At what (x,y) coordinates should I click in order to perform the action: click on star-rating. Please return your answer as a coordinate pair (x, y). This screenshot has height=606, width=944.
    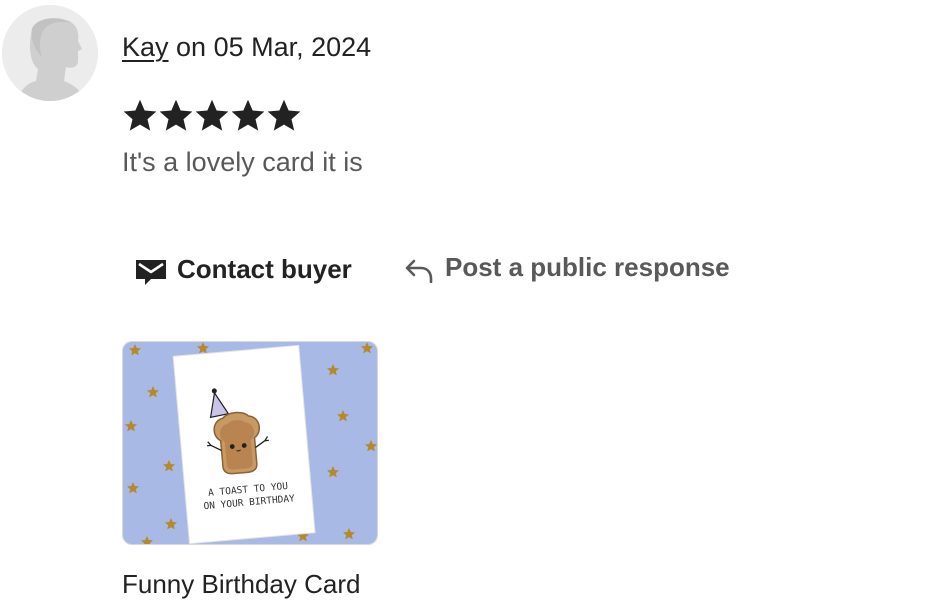
    Looking at the image, I should click on (212, 115).